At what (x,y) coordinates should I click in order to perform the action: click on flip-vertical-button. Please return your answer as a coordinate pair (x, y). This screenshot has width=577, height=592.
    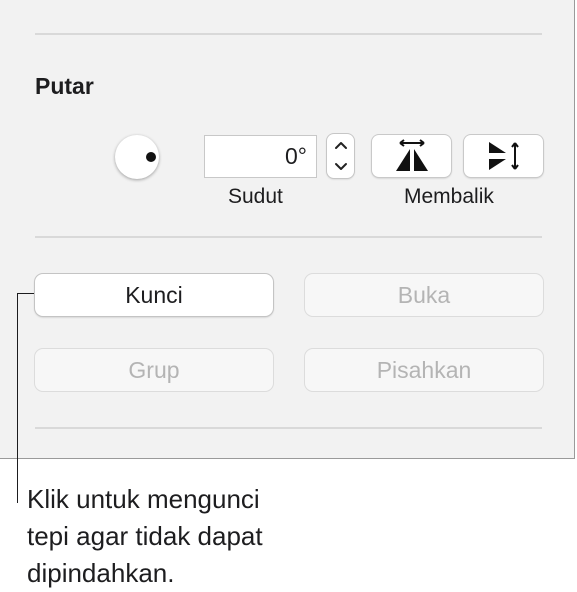
    Looking at the image, I should click on (503, 156).